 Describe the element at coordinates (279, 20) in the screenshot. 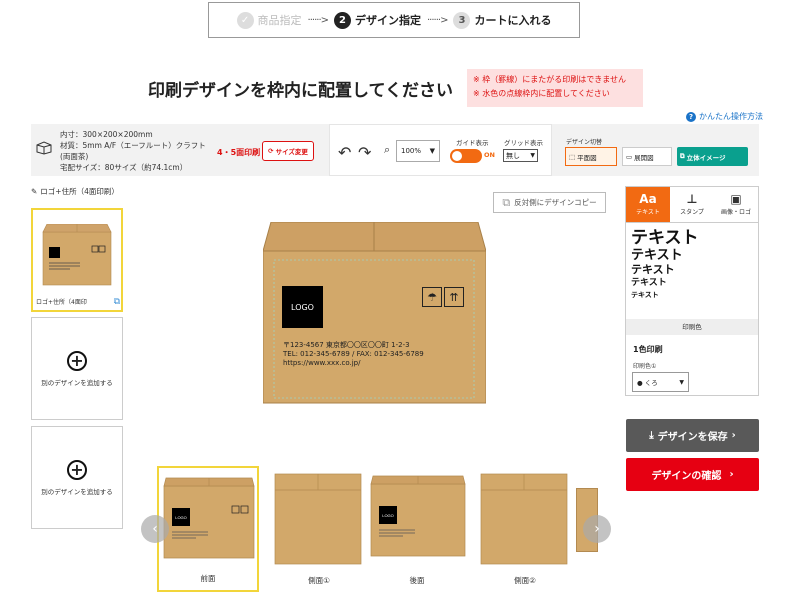

I see `step-1-label: 商品指定` at that location.